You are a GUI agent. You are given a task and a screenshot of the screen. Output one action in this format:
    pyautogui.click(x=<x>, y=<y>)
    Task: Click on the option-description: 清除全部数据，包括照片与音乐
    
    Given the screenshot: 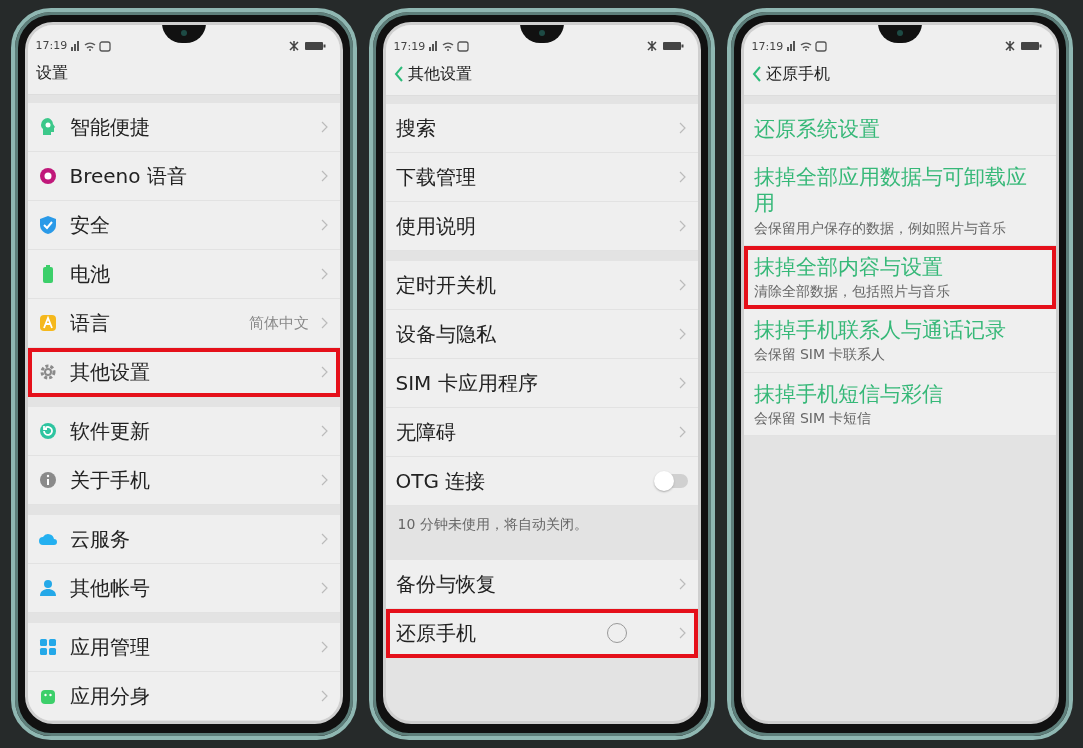 What is the action you would take?
    pyautogui.click(x=851, y=291)
    